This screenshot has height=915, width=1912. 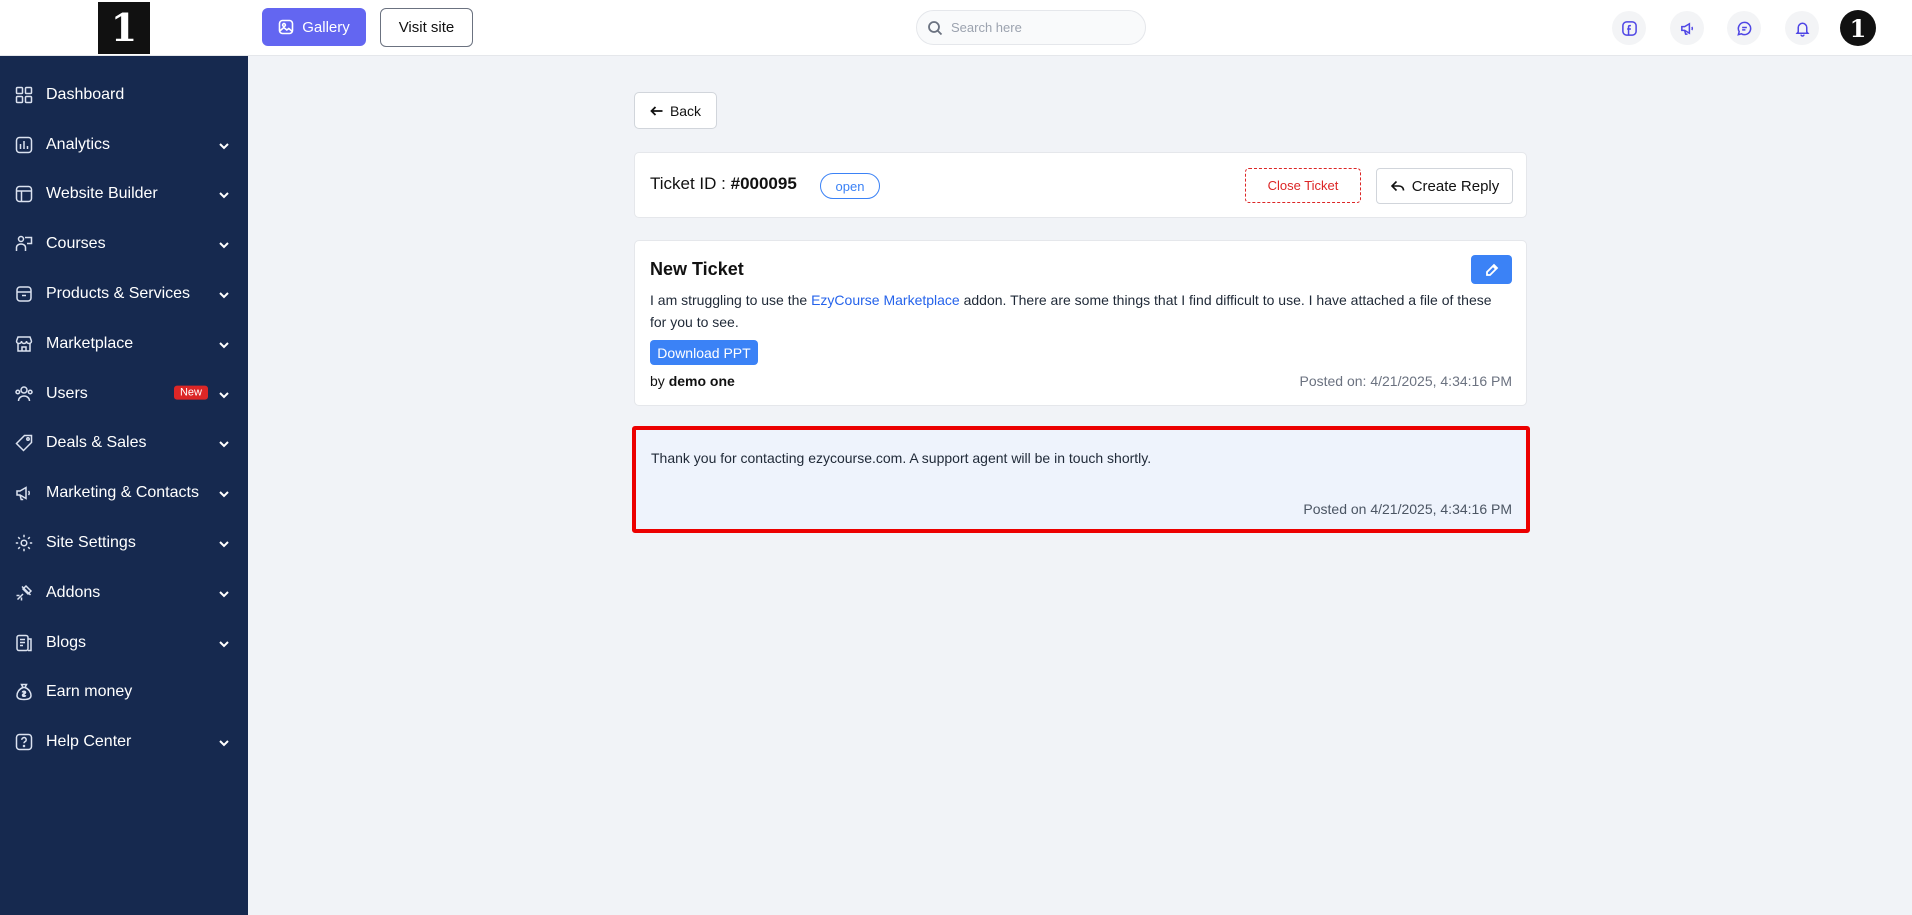 I want to click on bar-chart-icon, so click(x=24, y=145).